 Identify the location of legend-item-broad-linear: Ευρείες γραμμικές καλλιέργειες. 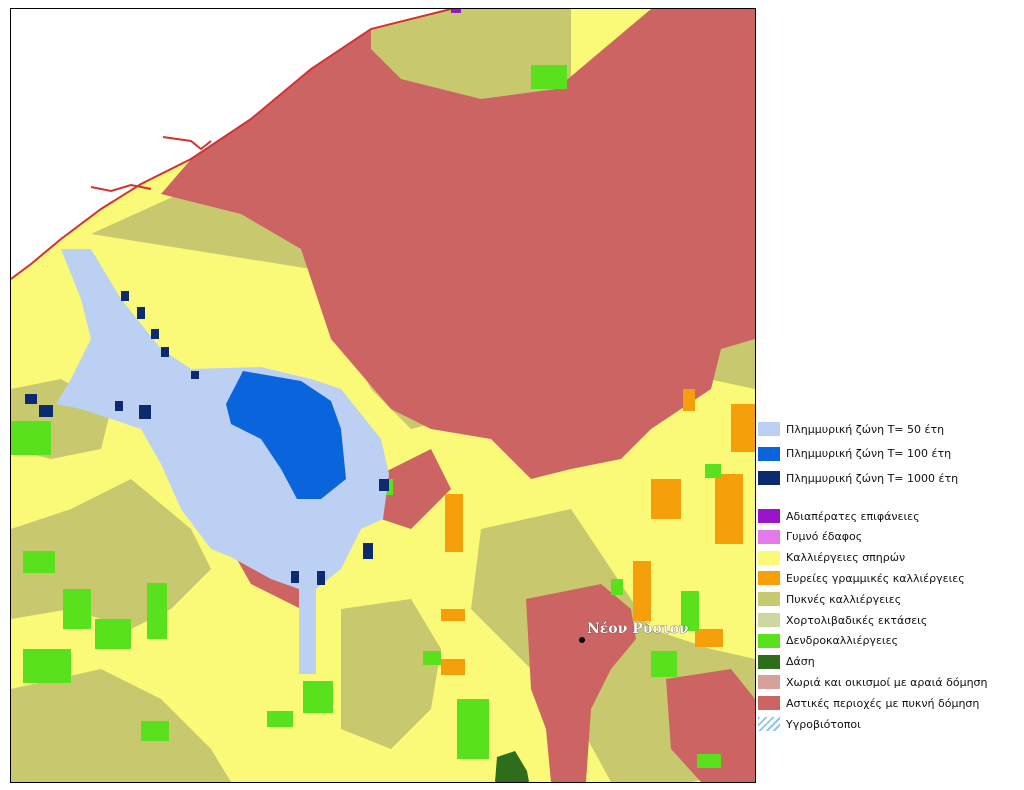
(861, 578).